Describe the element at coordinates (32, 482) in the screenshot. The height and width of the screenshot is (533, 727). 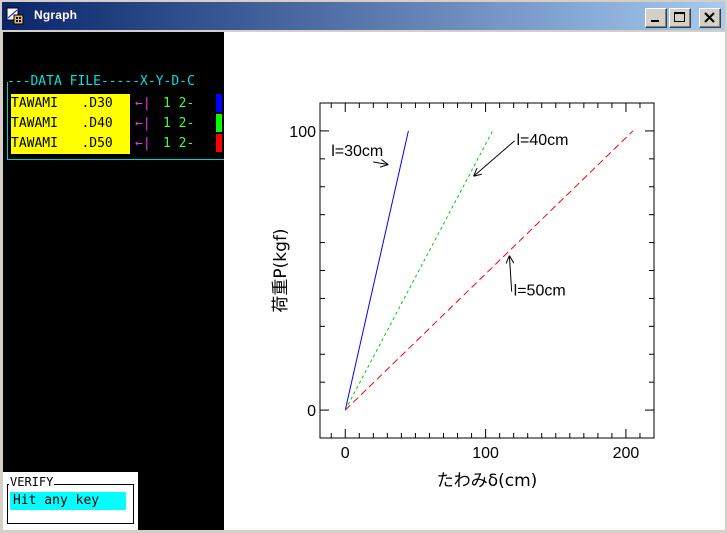
I see `verify-label: VERIFY` at that location.